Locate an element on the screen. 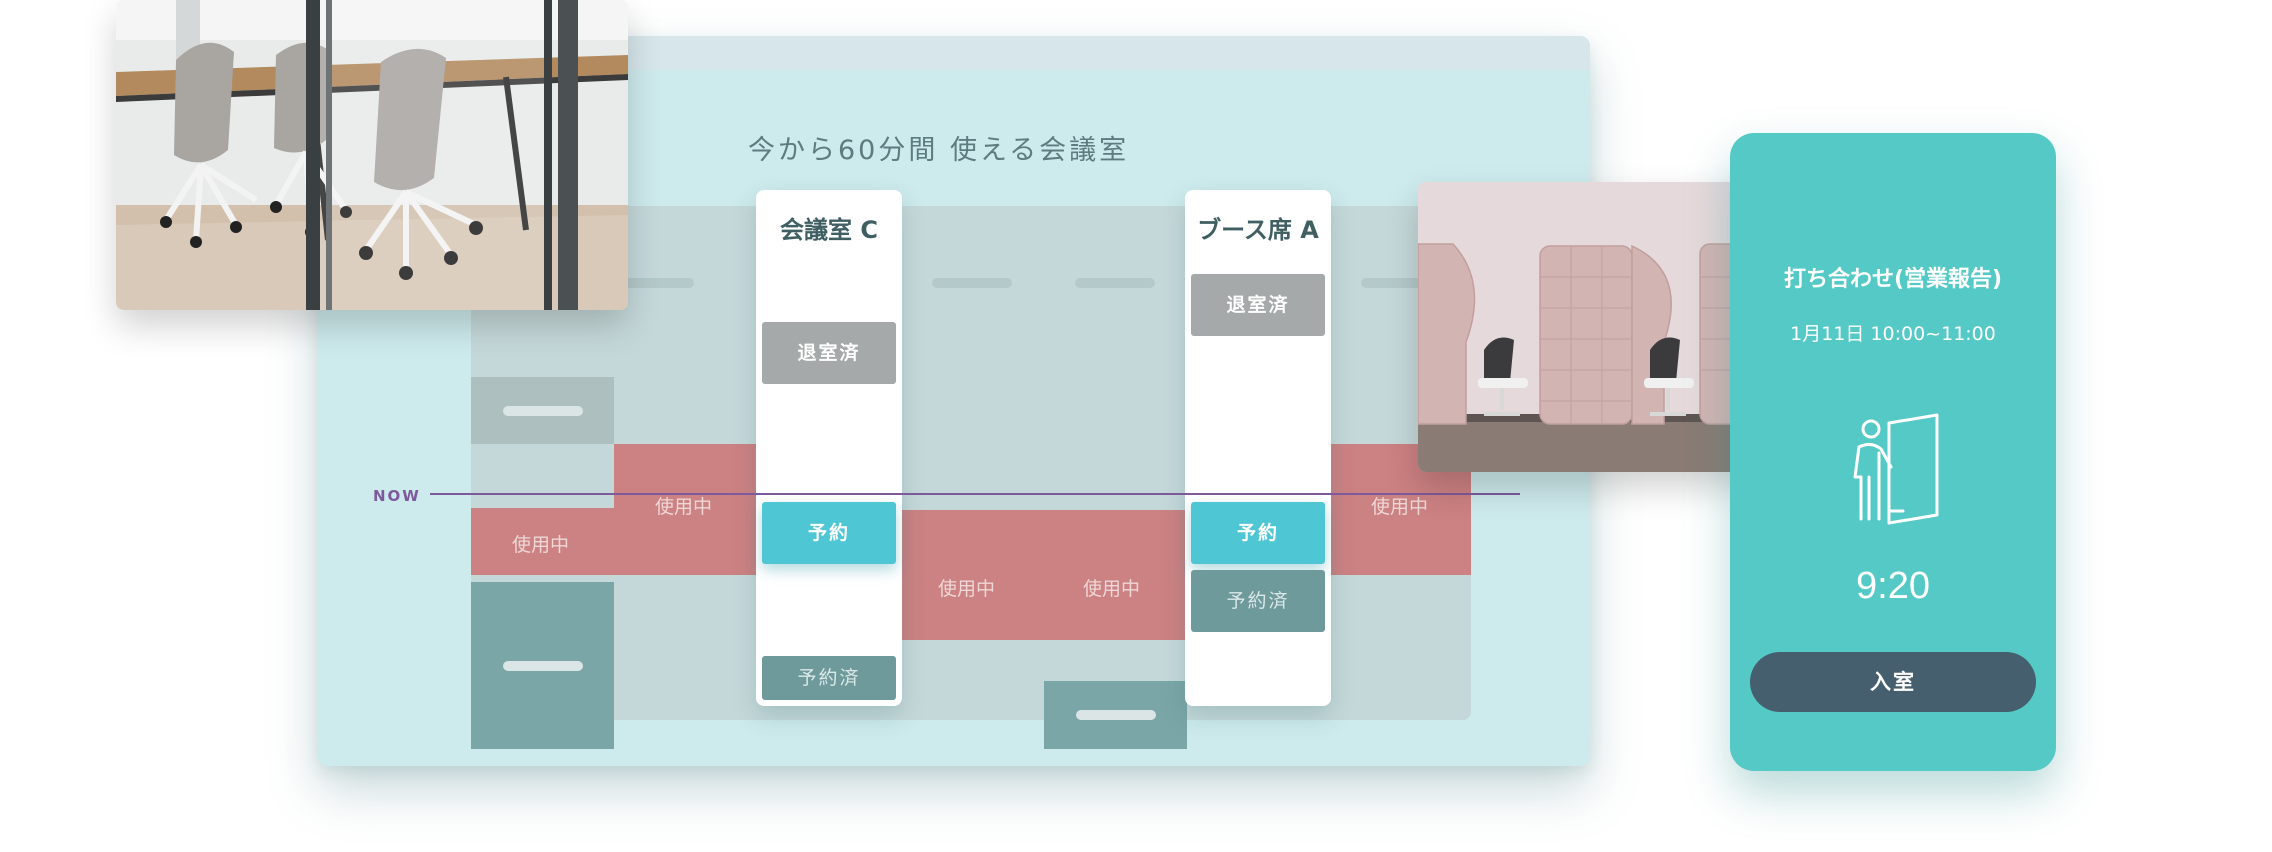  meeting-room-illustration is located at coordinates (372, 155).